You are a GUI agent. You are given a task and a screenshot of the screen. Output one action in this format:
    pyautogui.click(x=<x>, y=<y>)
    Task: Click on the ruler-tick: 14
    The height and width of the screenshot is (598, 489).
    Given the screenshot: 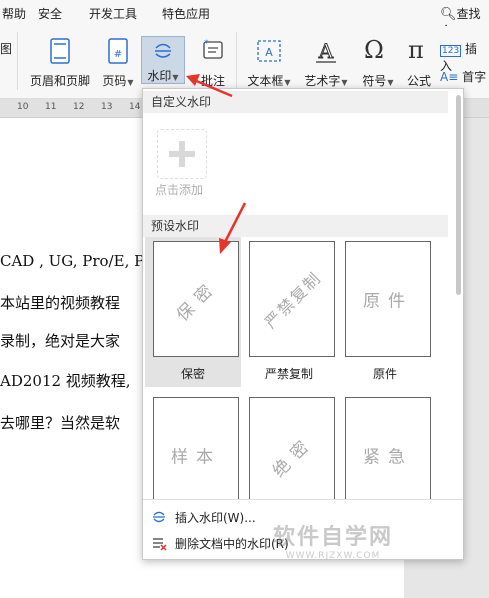 What is the action you would take?
    pyautogui.click(x=135, y=107)
    